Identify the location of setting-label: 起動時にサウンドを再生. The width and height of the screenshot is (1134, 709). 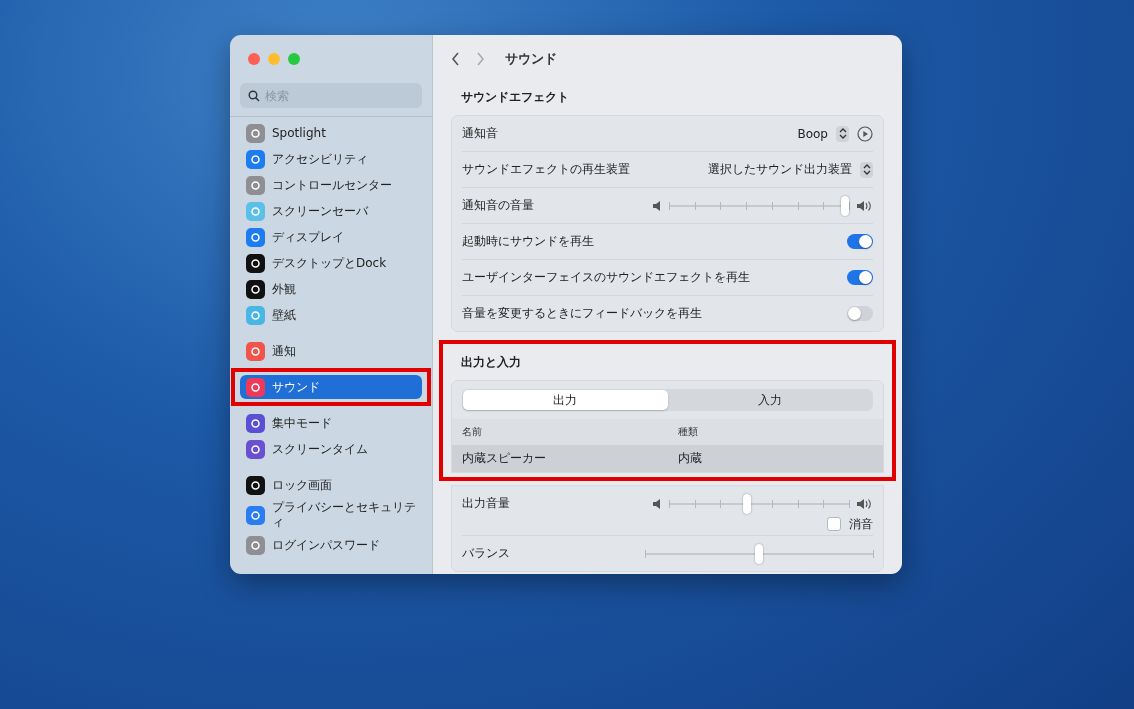
(528, 241).